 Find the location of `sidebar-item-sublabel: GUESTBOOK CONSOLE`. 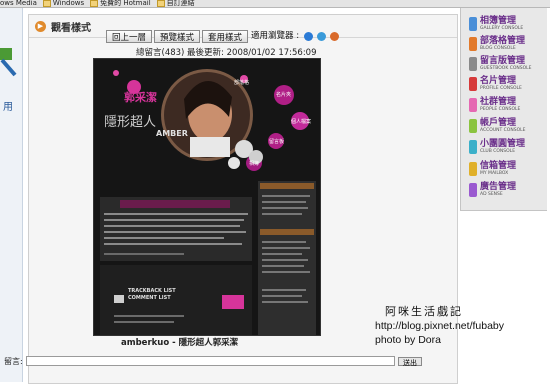

sidebar-item-sublabel: GUESTBOOK CONSOLE is located at coordinates (506, 68).